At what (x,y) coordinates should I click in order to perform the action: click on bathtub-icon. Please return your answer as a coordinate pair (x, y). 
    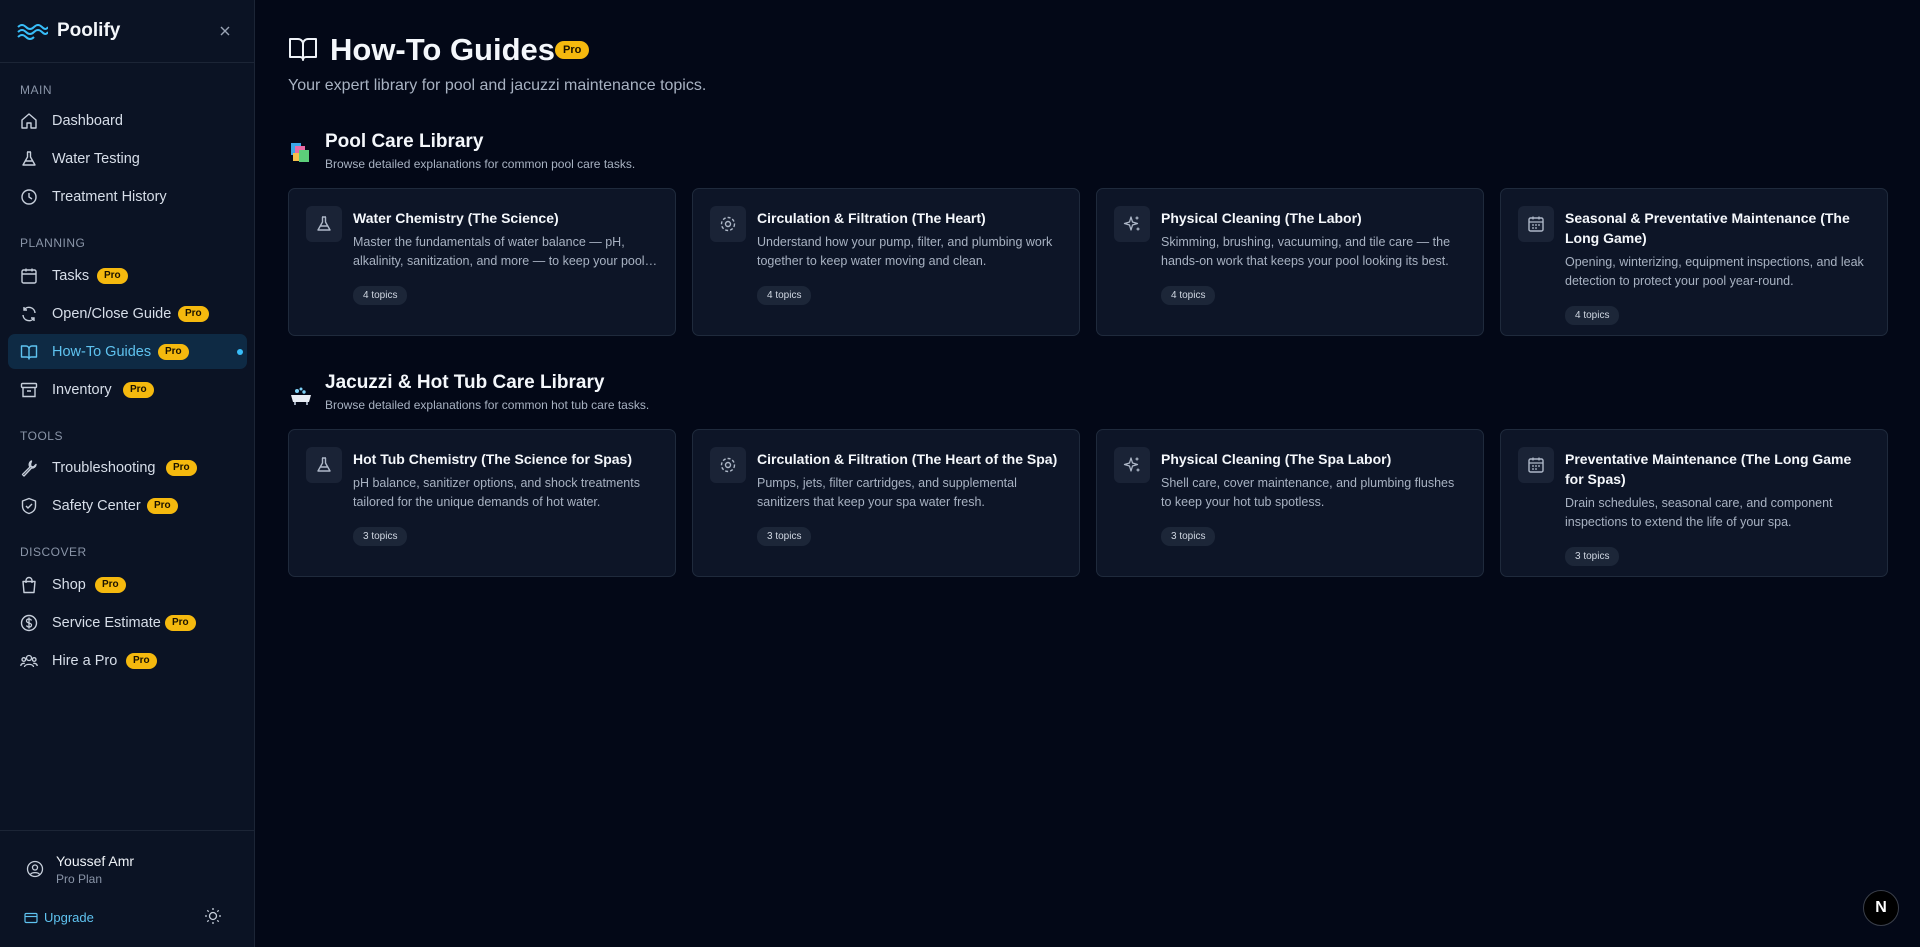
    Looking at the image, I should click on (301, 396).